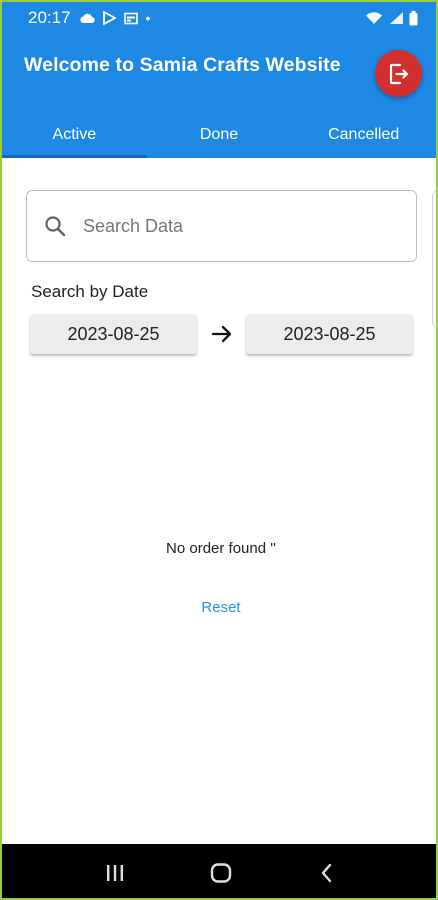 This screenshot has height=900, width=438. I want to click on date-to-button: 2023-08-25, so click(329, 334).